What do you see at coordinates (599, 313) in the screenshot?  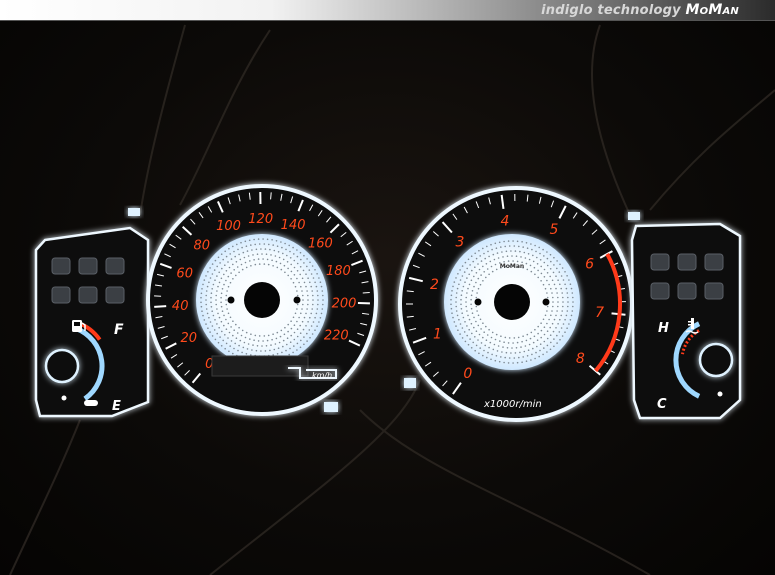 I see `tachometer-label: 7` at bounding box center [599, 313].